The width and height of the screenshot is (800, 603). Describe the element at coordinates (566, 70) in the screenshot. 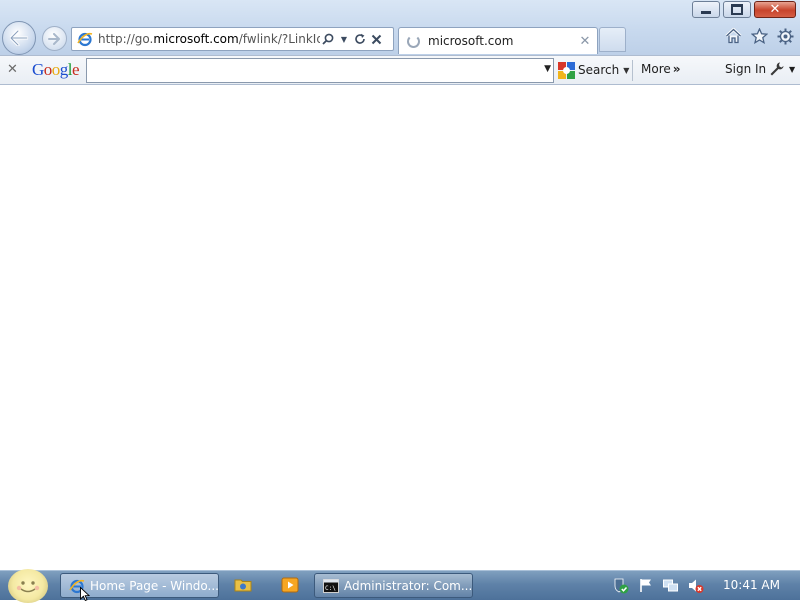

I see `google-search-icon` at that location.